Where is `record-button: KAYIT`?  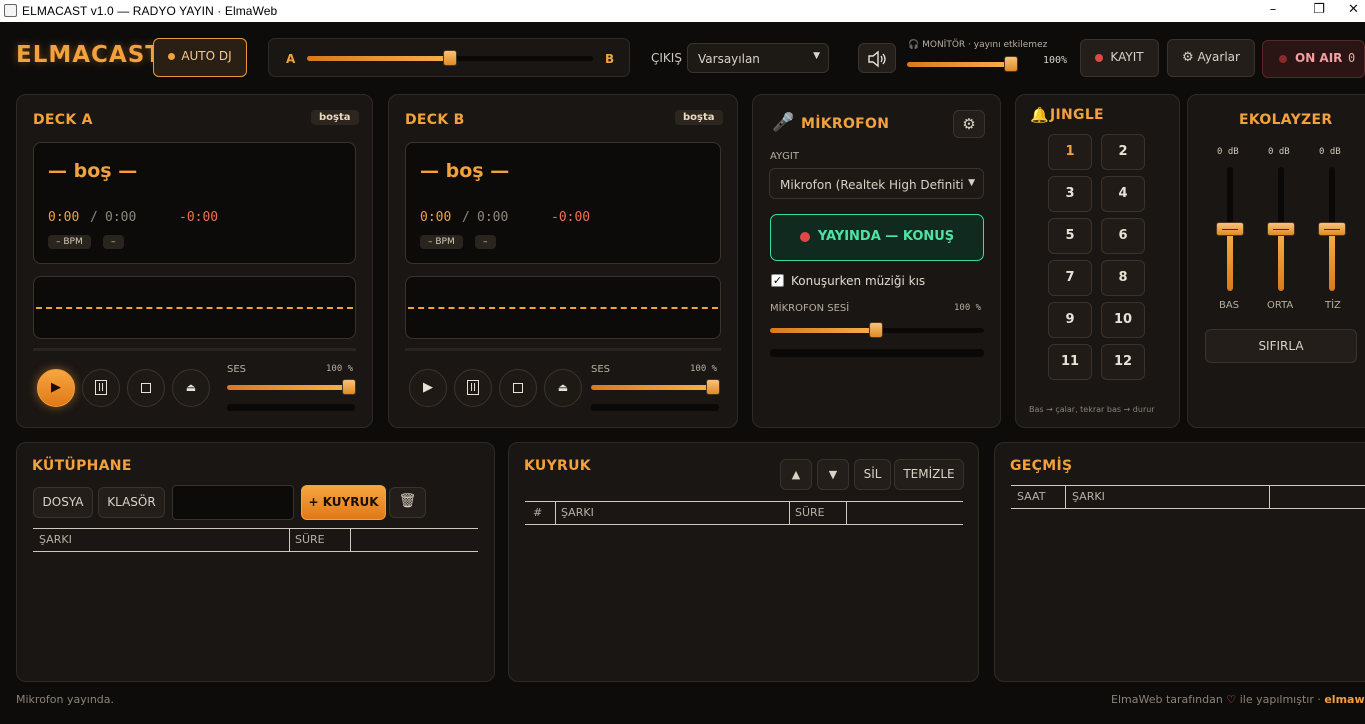
record-button: KAYIT is located at coordinates (1119, 58).